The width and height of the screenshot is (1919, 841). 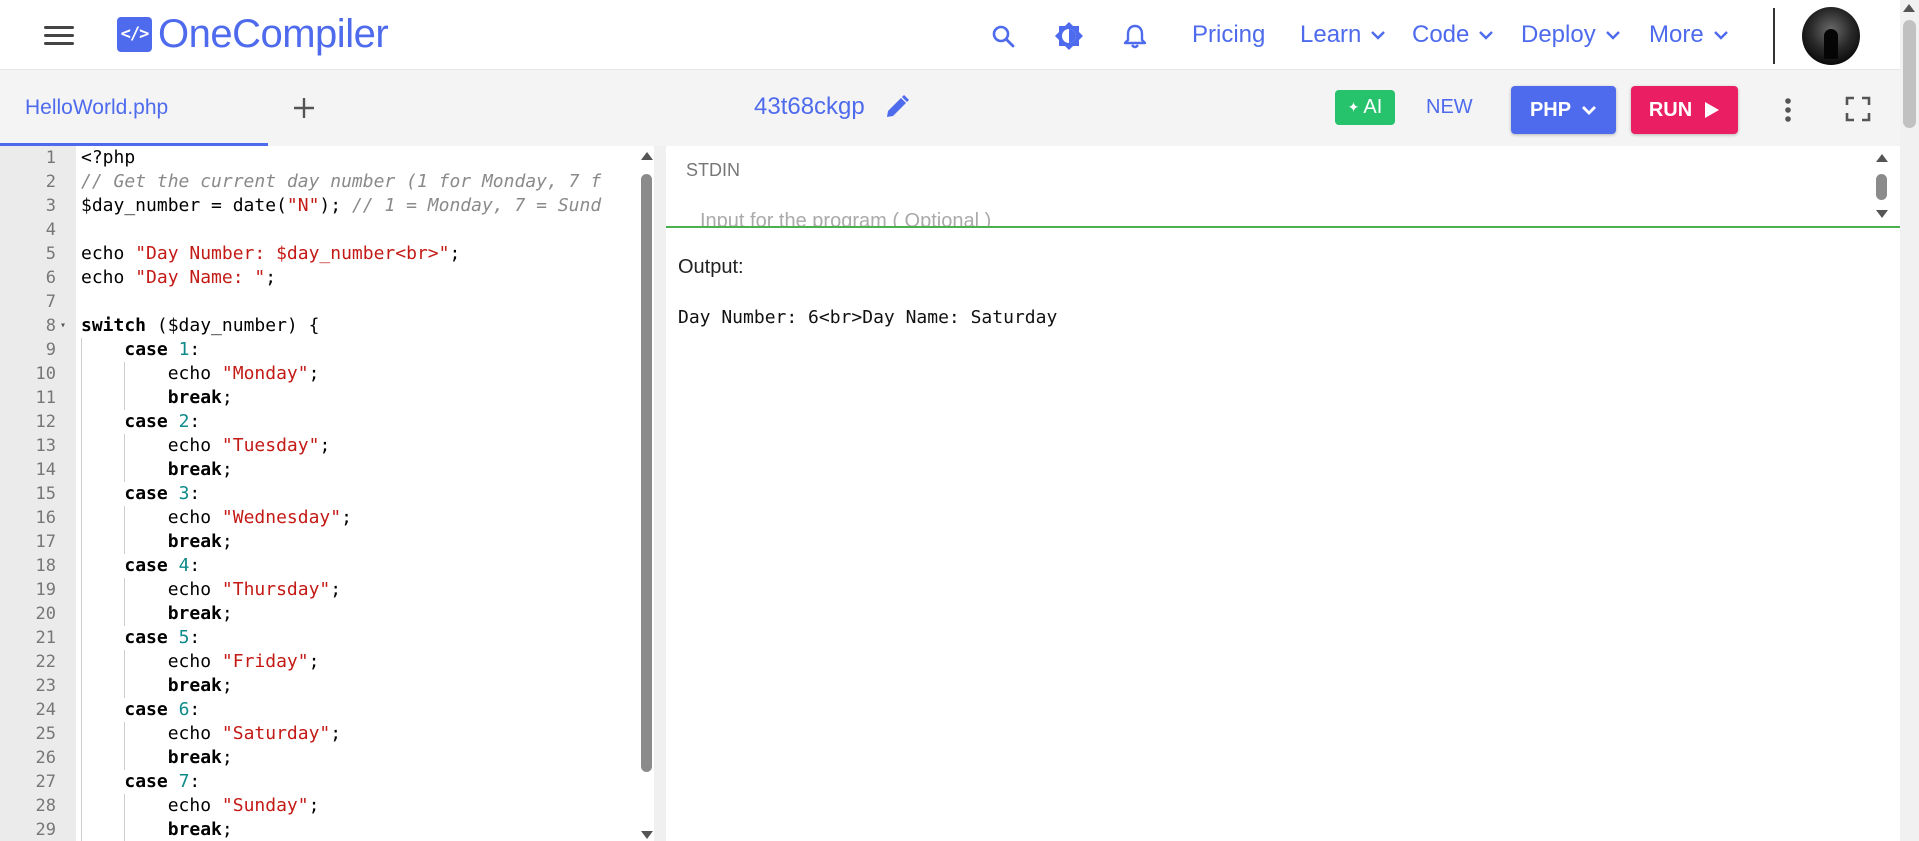 I want to click on project-name: 43t68ckgp, so click(x=809, y=107).